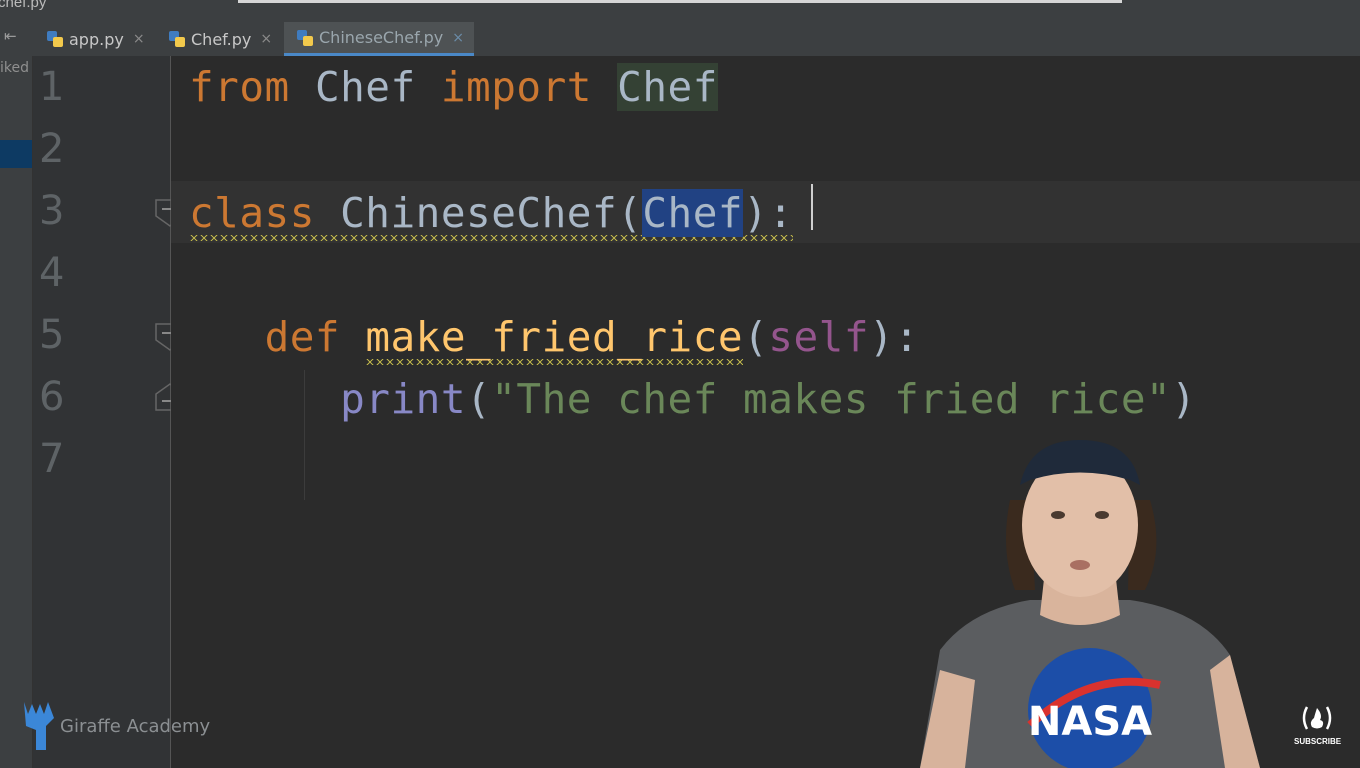 This screenshot has width=1360, height=768. What do you see at coordinates (680, 1) in the screenshot?
I see `horizontal-scroll-indicator` at bounding box center [680, 1].